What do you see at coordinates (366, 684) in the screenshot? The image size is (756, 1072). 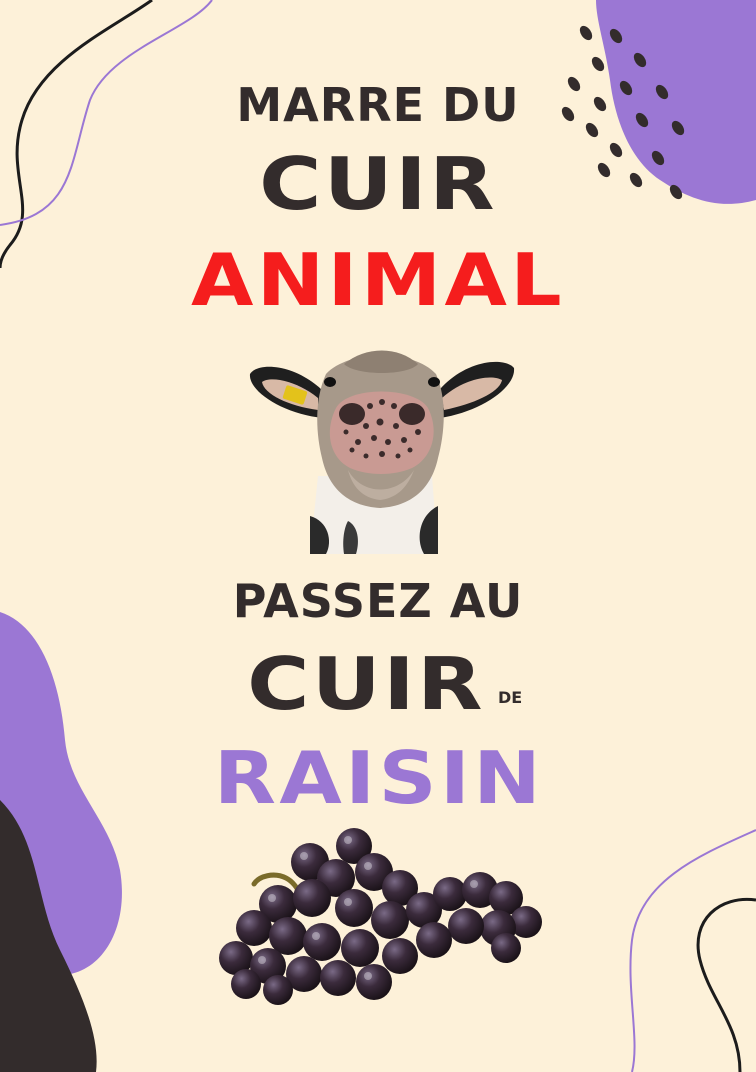 I see `headline-line-5: CUIR` at bounding box center [366, 684].